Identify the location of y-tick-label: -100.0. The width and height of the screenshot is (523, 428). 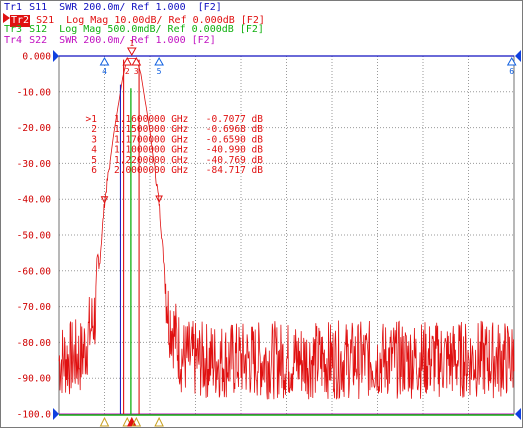
(34, 415).